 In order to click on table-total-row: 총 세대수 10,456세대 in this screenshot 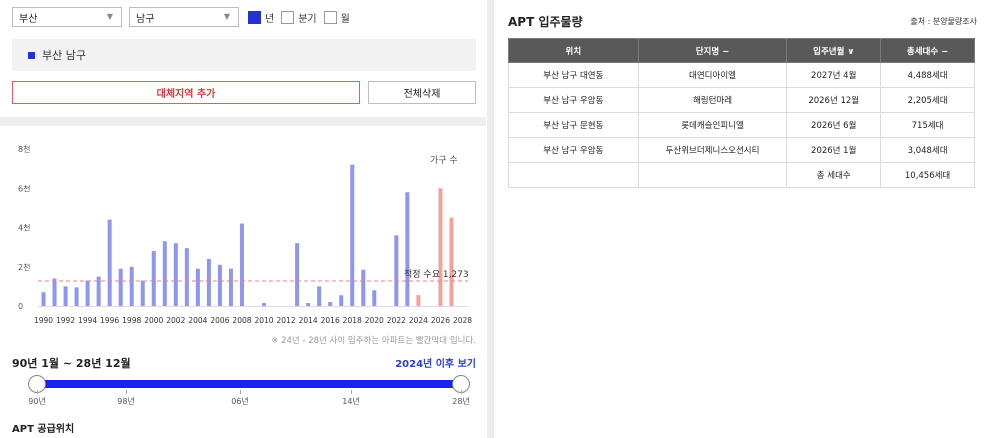, I will do `click(741, 175)`.